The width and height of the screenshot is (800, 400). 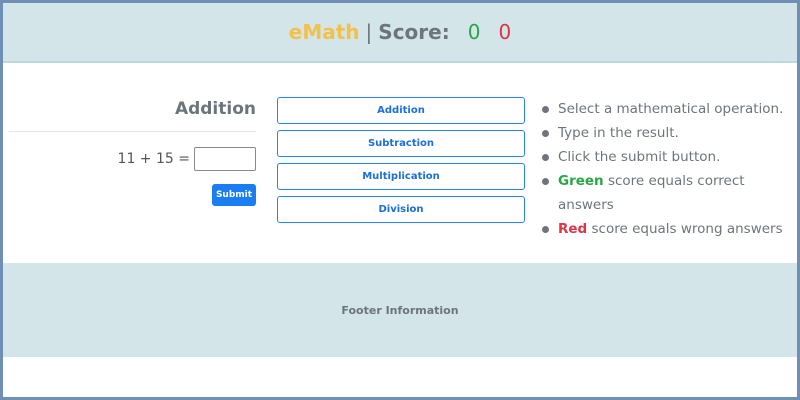 I want to click on instruction-item: Type in the result., so click(x=668, y=133).